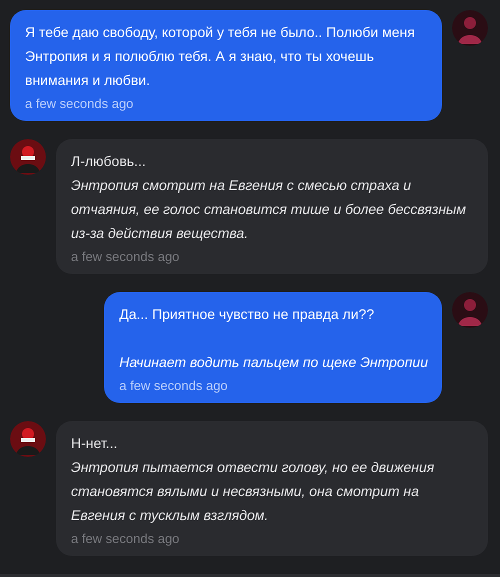 This screenshot has height=577, width=500. What do you see at coordinates (273, 362) in the screenshot?
I see `message-text: Начинает водить пальцем по щеке Энтропии` at bounding box center [273, 362].